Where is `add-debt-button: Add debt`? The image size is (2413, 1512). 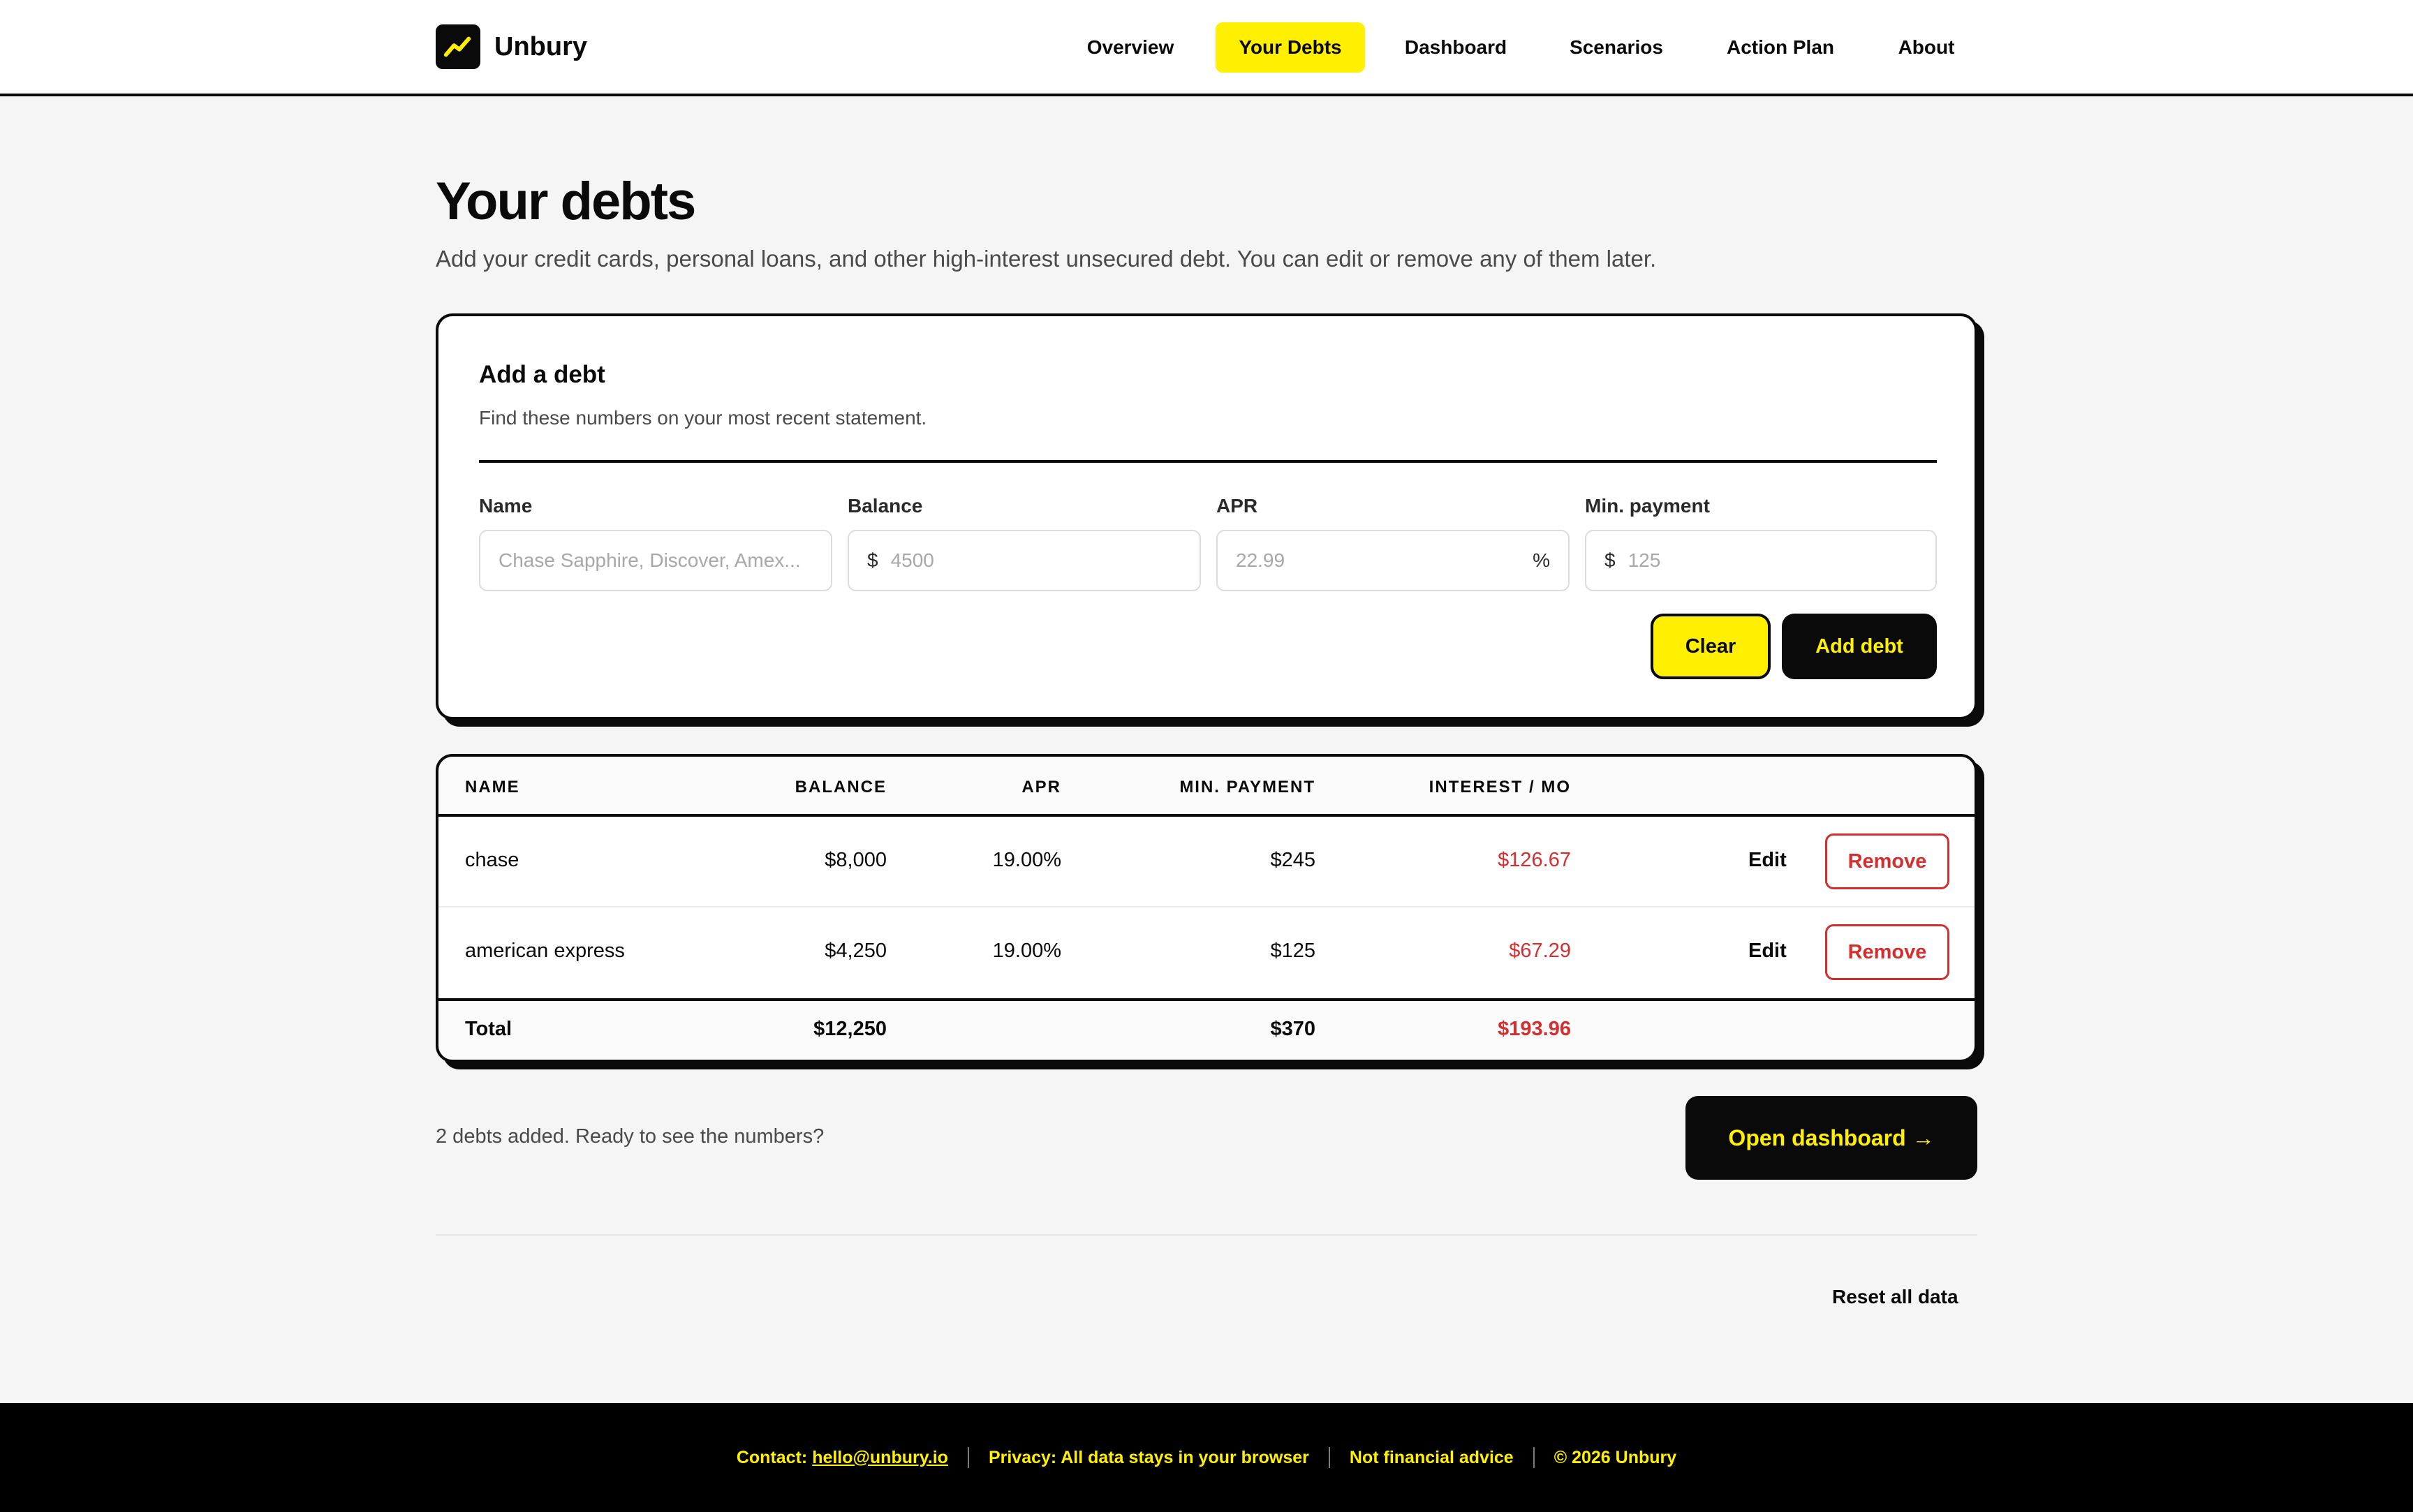
add-debt-button: Add debt is located at coordinates (1859, 646).